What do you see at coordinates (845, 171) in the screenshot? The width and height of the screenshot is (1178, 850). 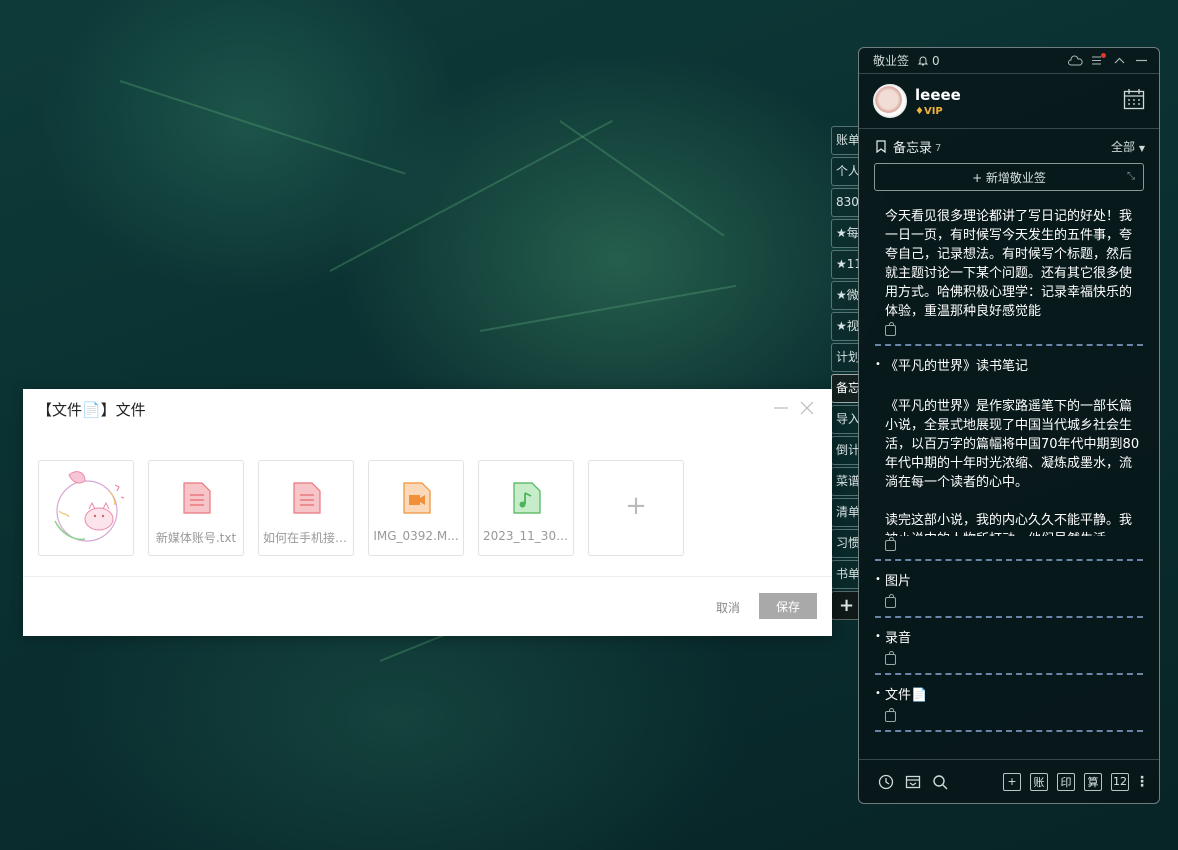 I see `side-tab-personal: 个人` at bounding box center [845, 171].